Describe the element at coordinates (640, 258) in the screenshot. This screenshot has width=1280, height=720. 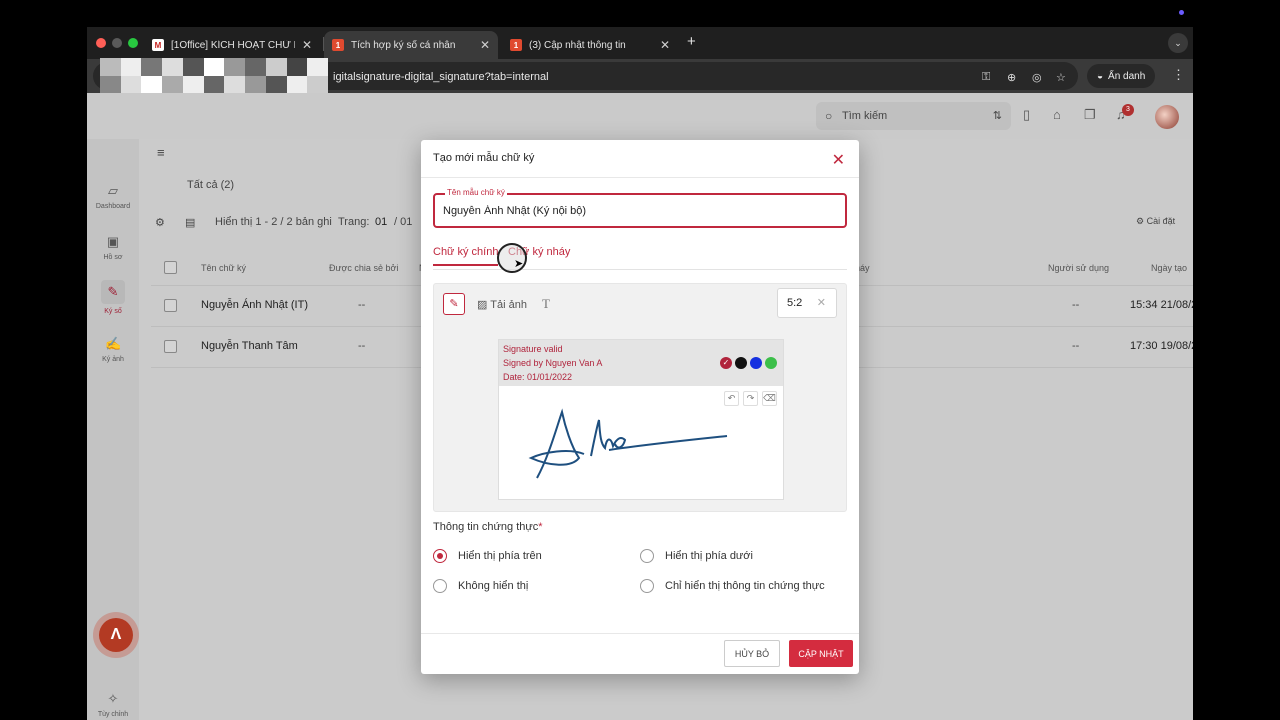
I see `signature-tabs: Chữ ký chính Chữ ký nháy` at that location.